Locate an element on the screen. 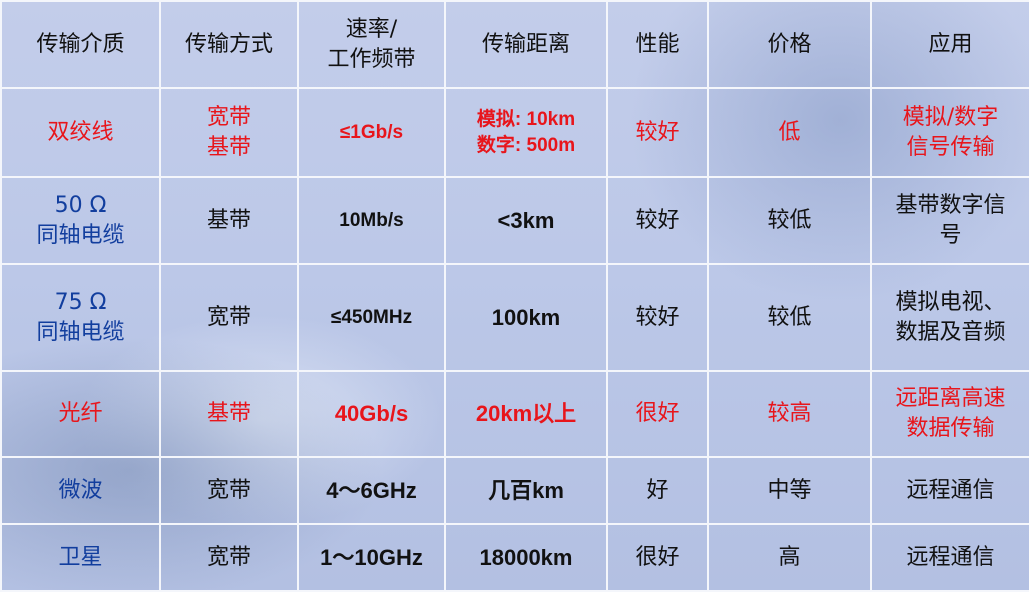  distance-cell: 20km以上 is located at coordinates (526, 414).